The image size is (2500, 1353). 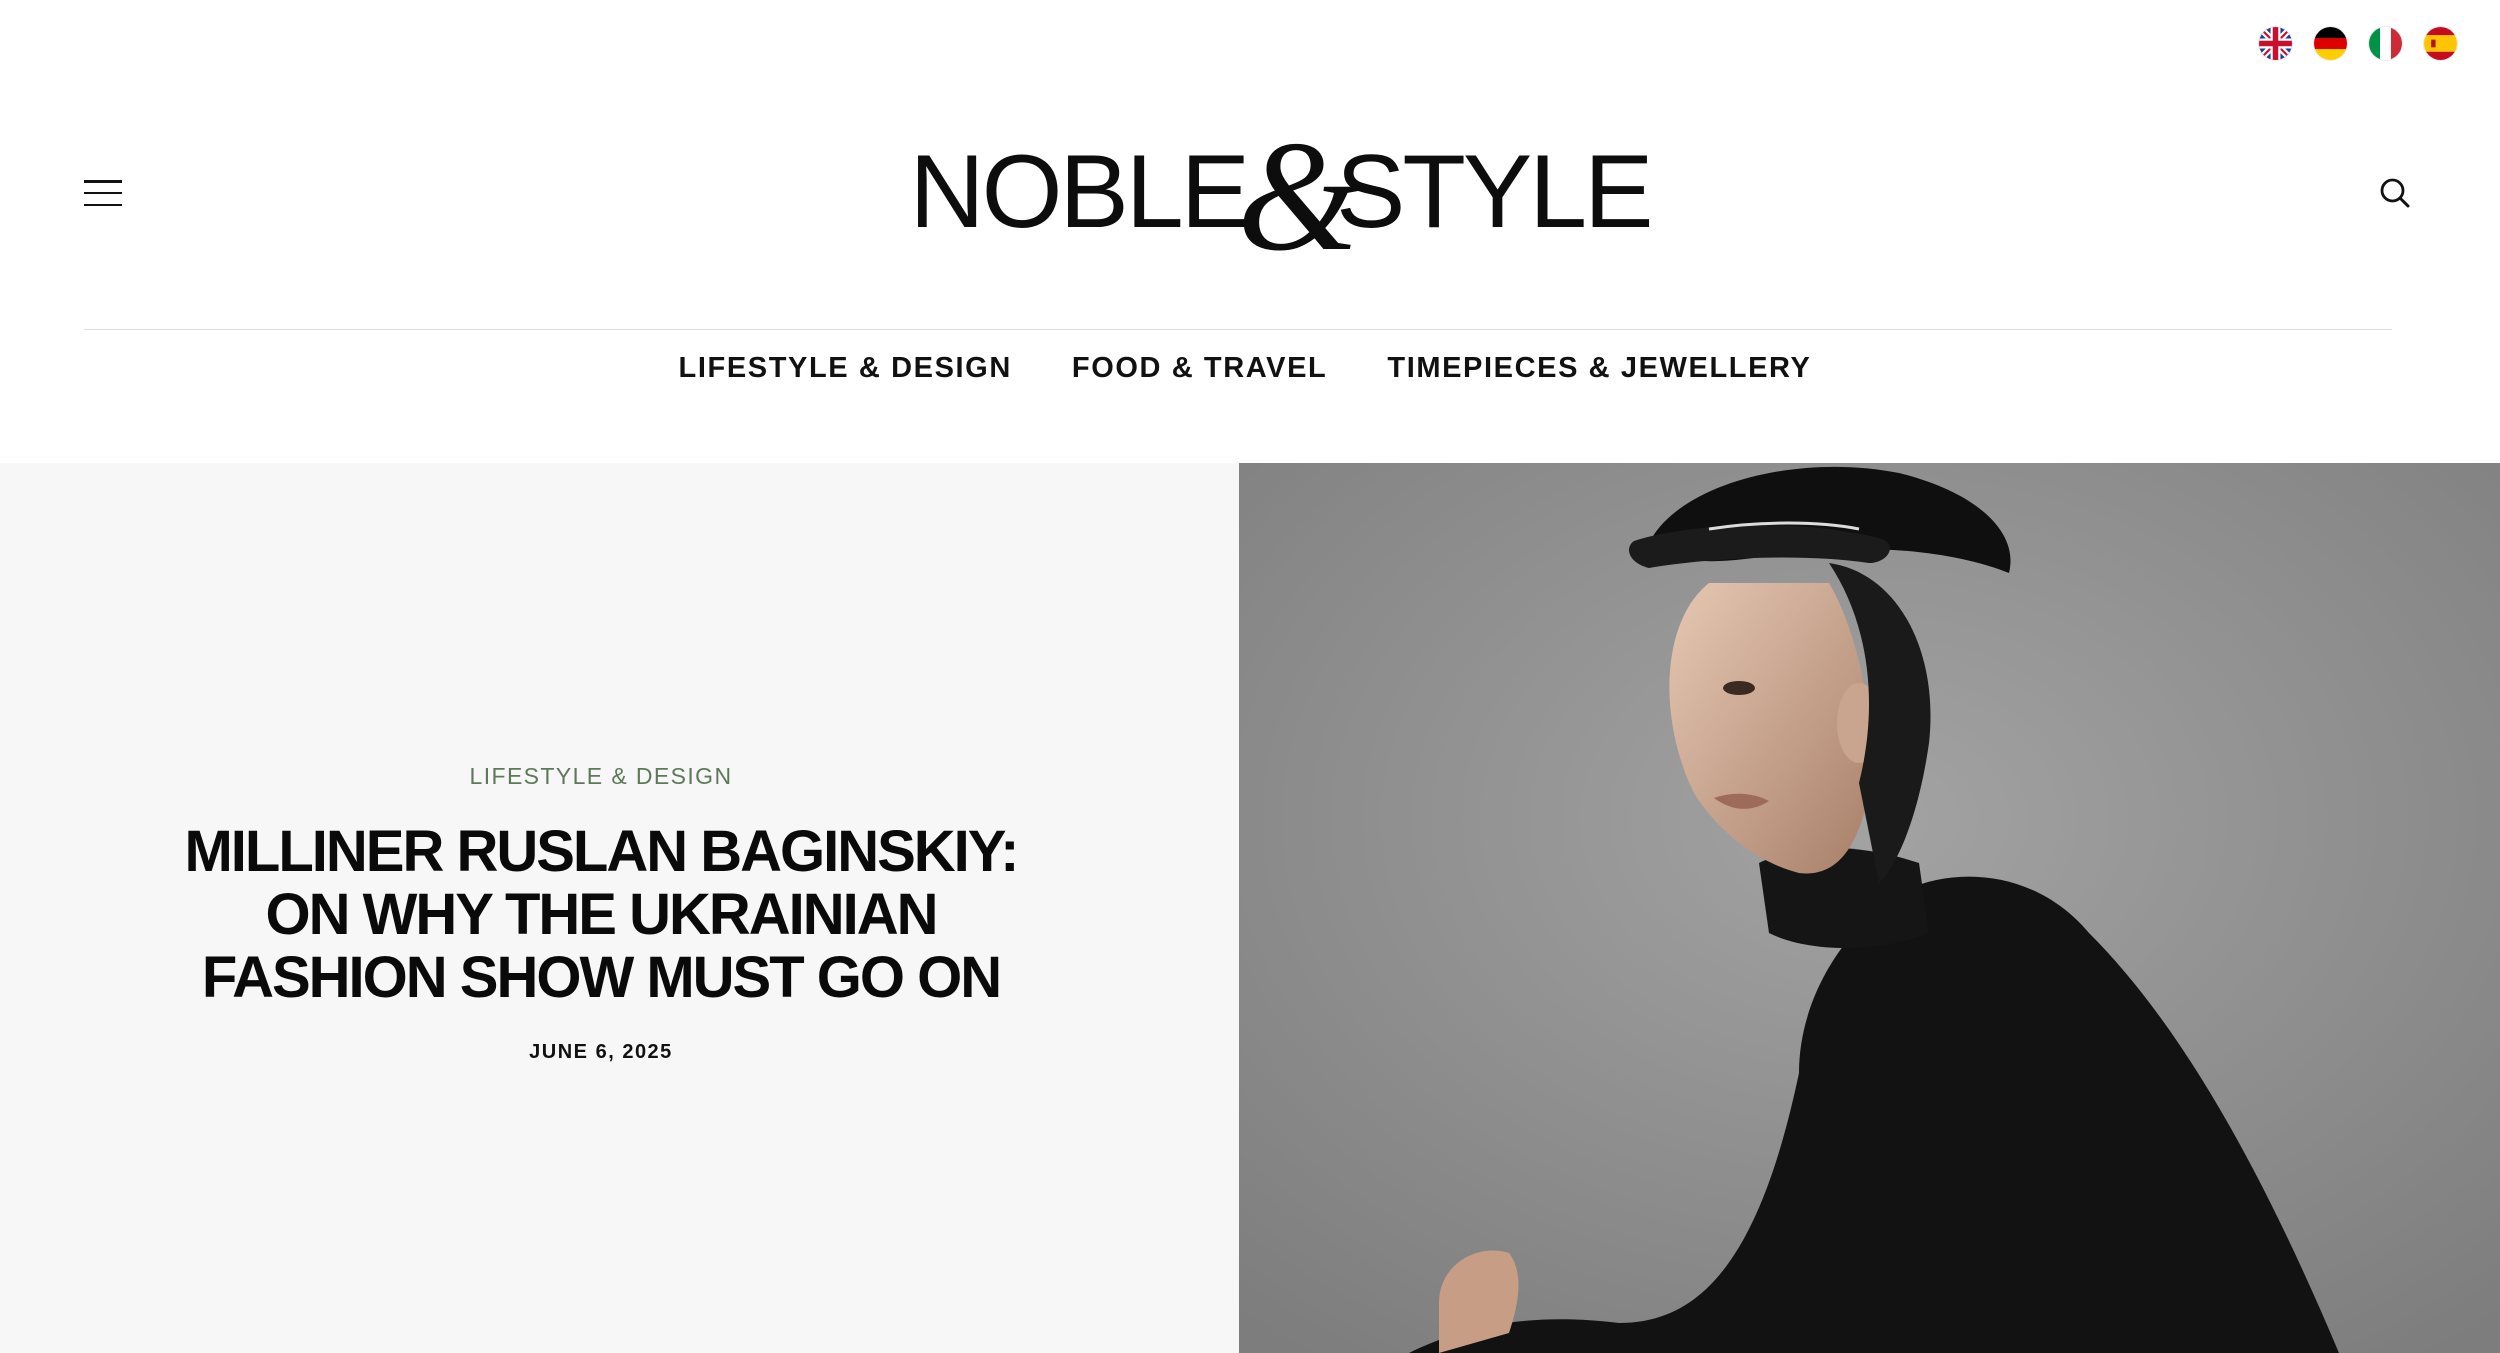 What do you see at coordinates (2330, 43) in the screenshot?
I see `germany-flag-icon` at bounding box center [2330, 43].